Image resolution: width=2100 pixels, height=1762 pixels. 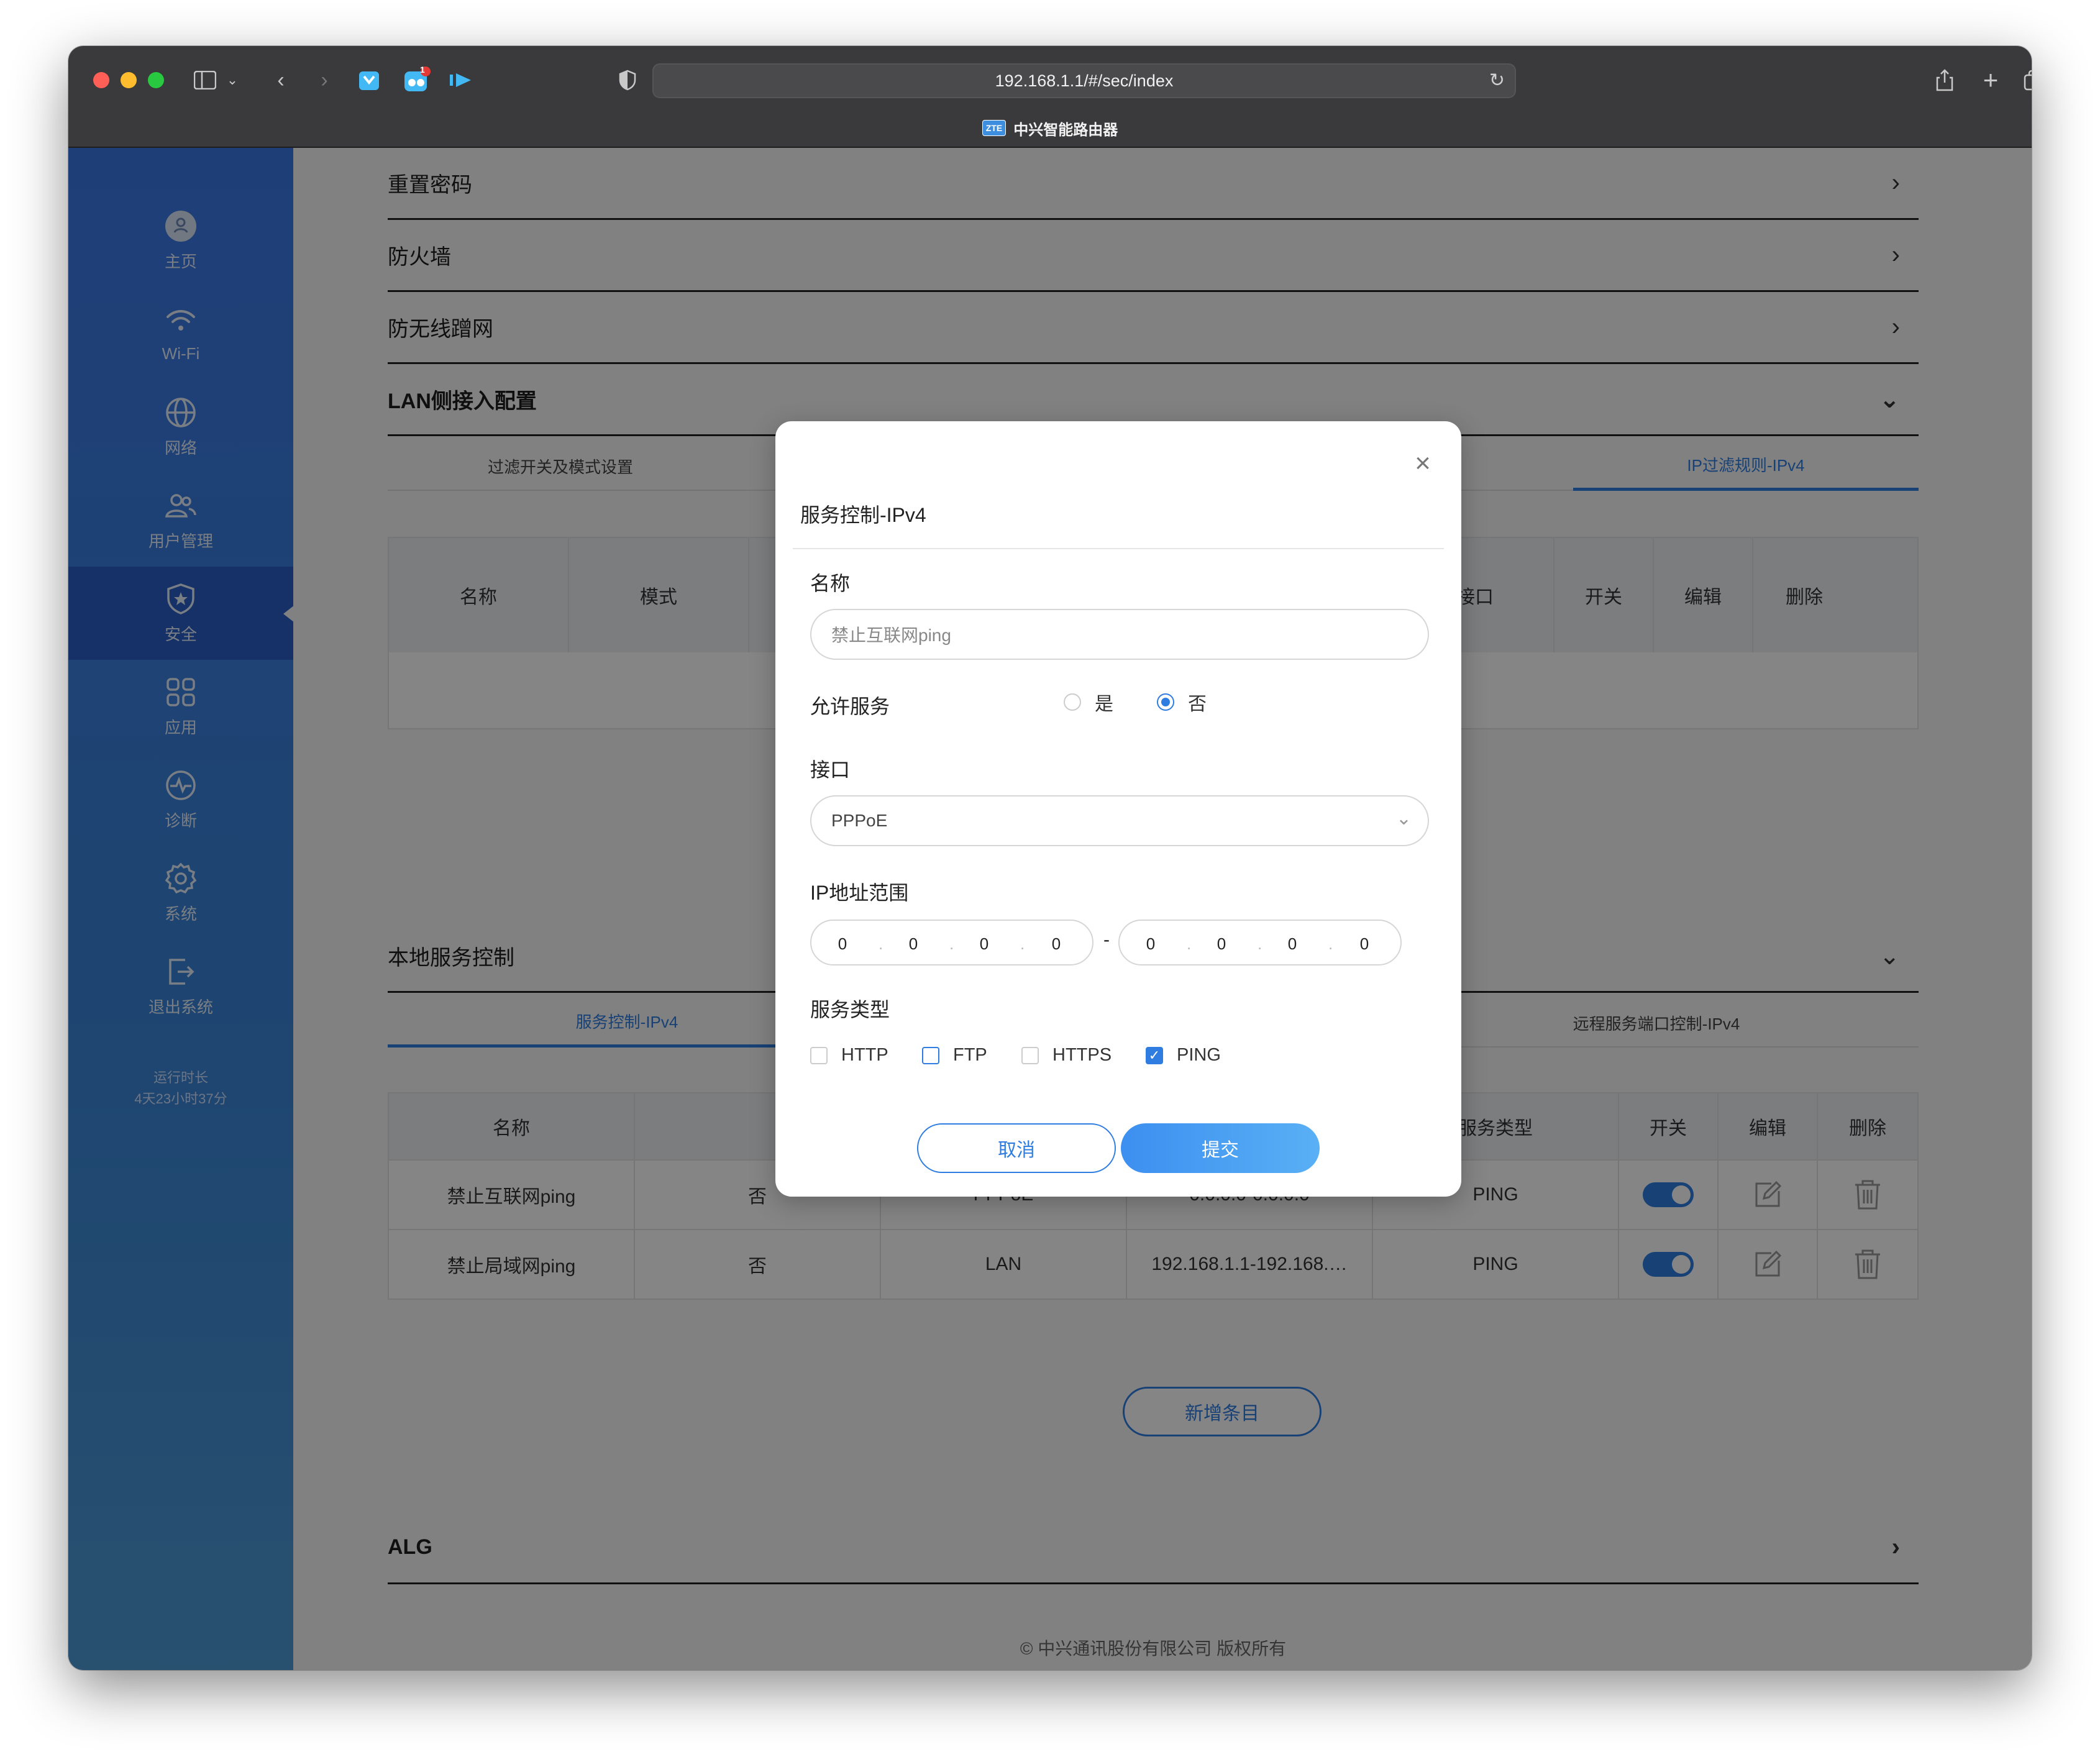 I want to click on url-text: 192.168.1.1/#/sec/index, so click(x=1084, y=80).